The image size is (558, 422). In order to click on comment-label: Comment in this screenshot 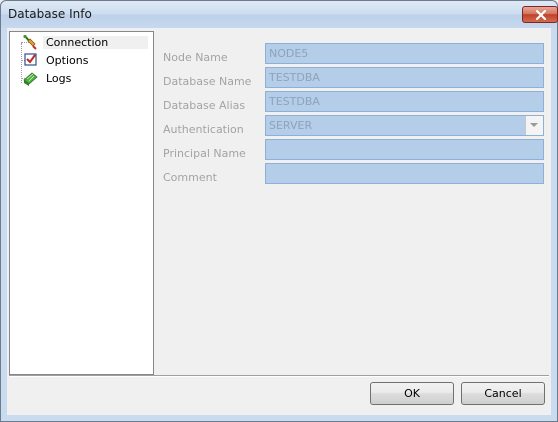, I will do `click(190, 177)`.